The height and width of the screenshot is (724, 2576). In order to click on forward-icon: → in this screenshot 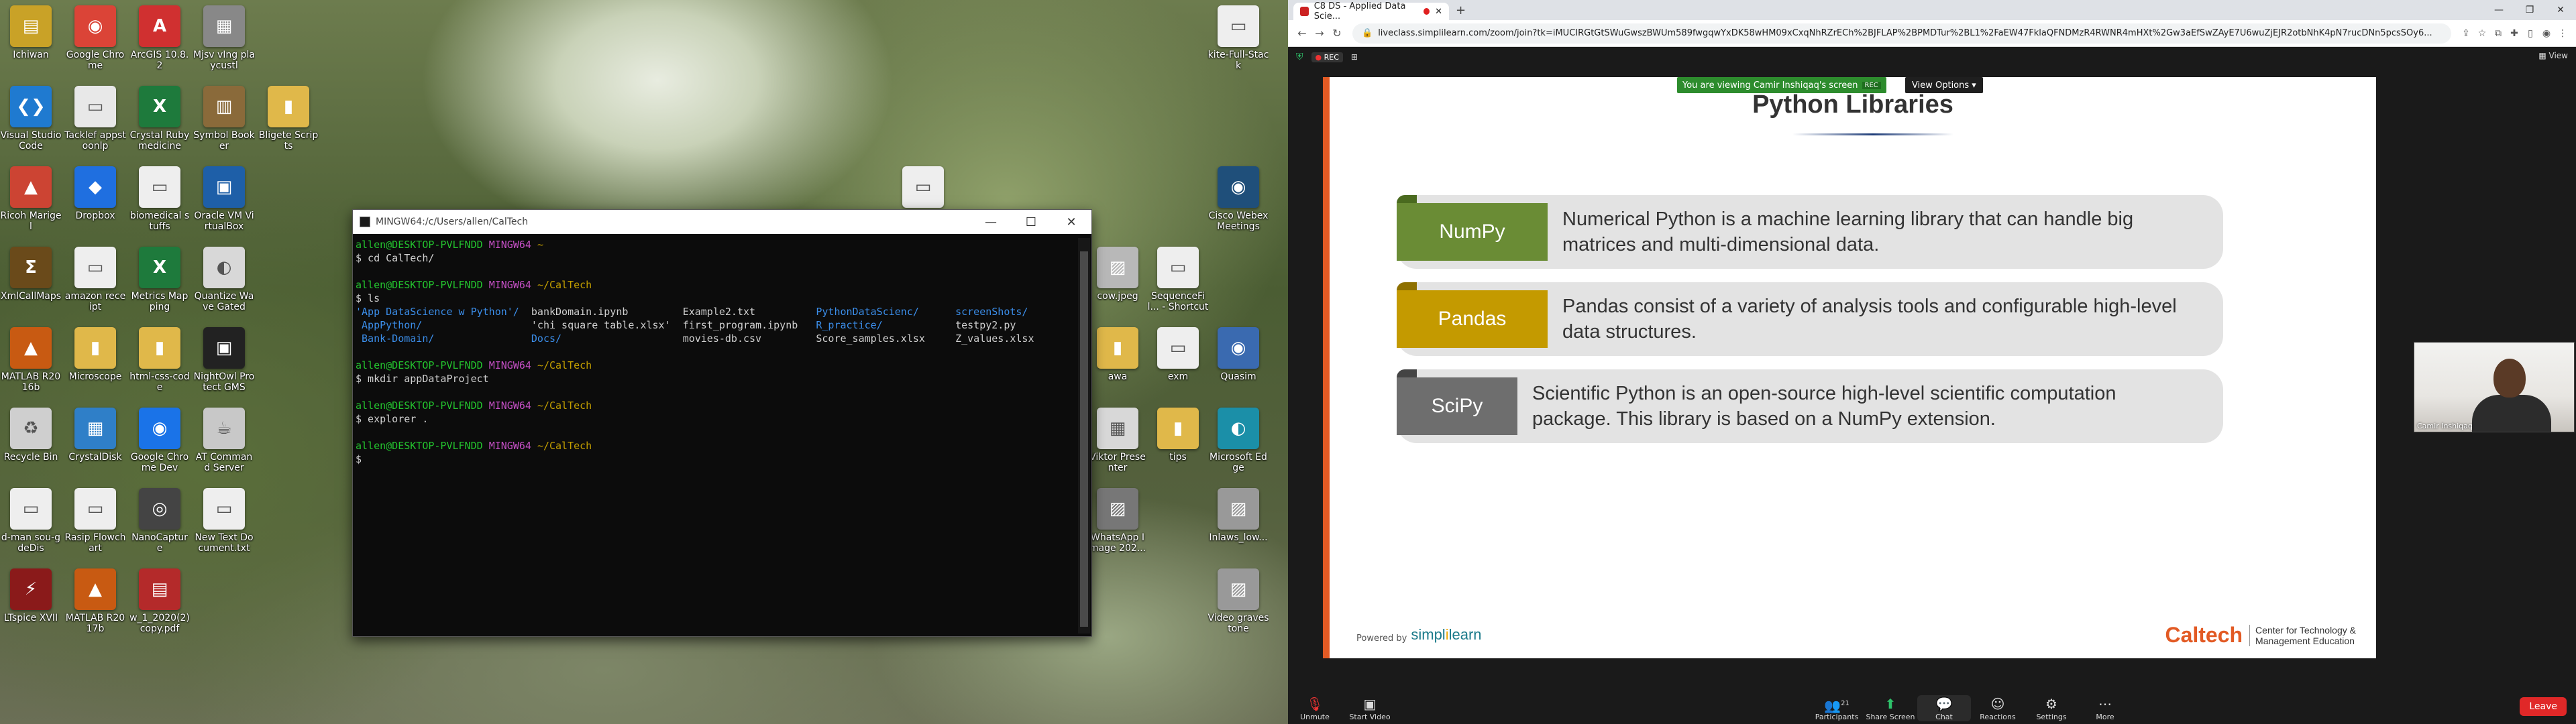, I will do `click(1319, 33)`.